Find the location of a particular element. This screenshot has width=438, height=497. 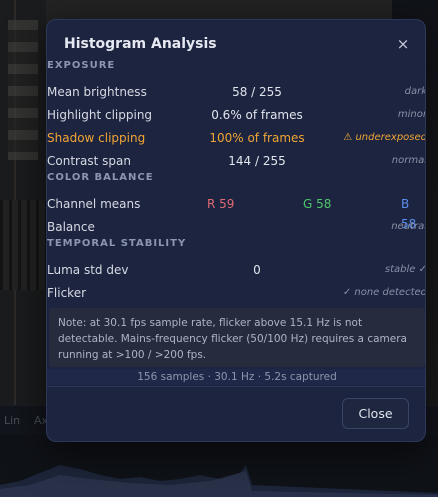

close-button: Close is located at coordinates (375, 413).